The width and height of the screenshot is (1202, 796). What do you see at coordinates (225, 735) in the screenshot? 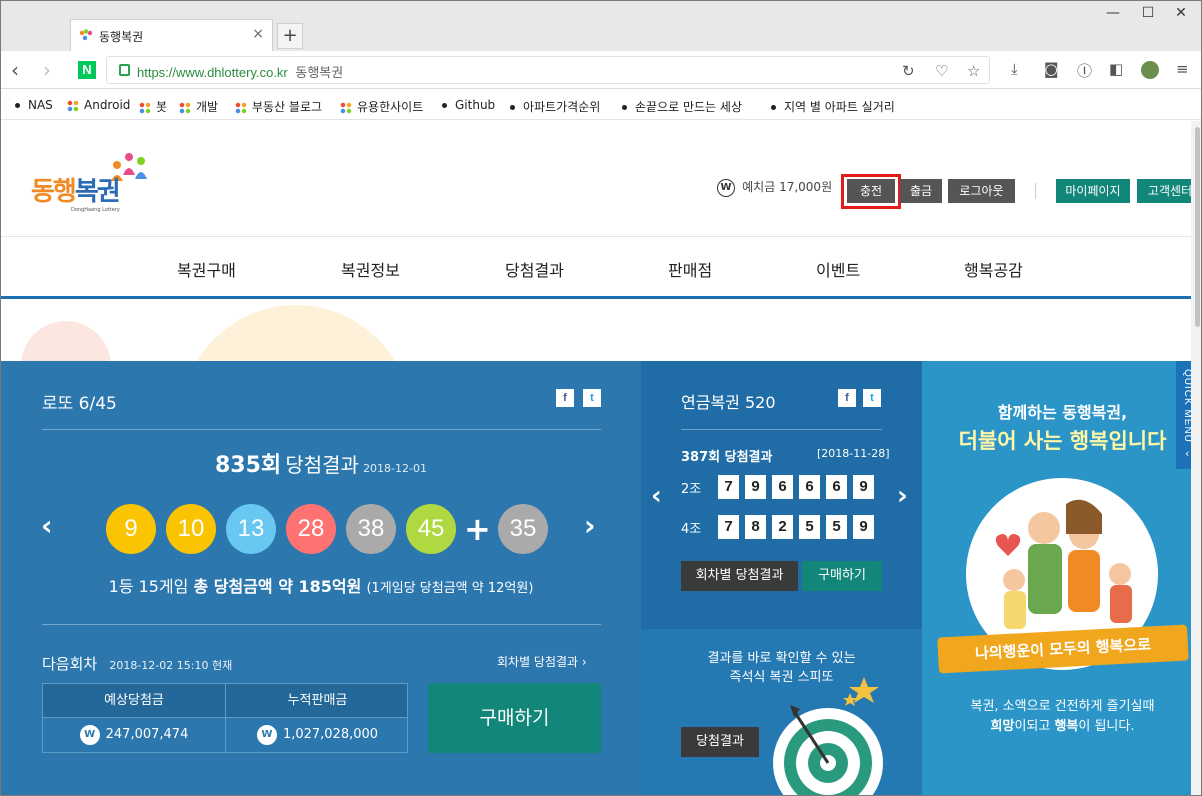
I see `prize-table-values: W 247,007,474 W 1,027,028,000` at bounding box center [225, 735].